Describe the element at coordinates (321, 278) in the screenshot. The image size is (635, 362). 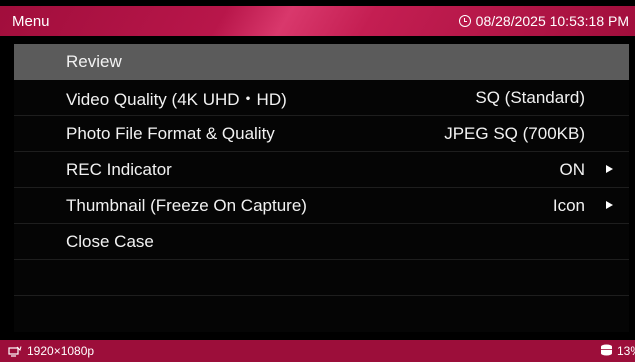
I see `menu-empty-row` at that location.